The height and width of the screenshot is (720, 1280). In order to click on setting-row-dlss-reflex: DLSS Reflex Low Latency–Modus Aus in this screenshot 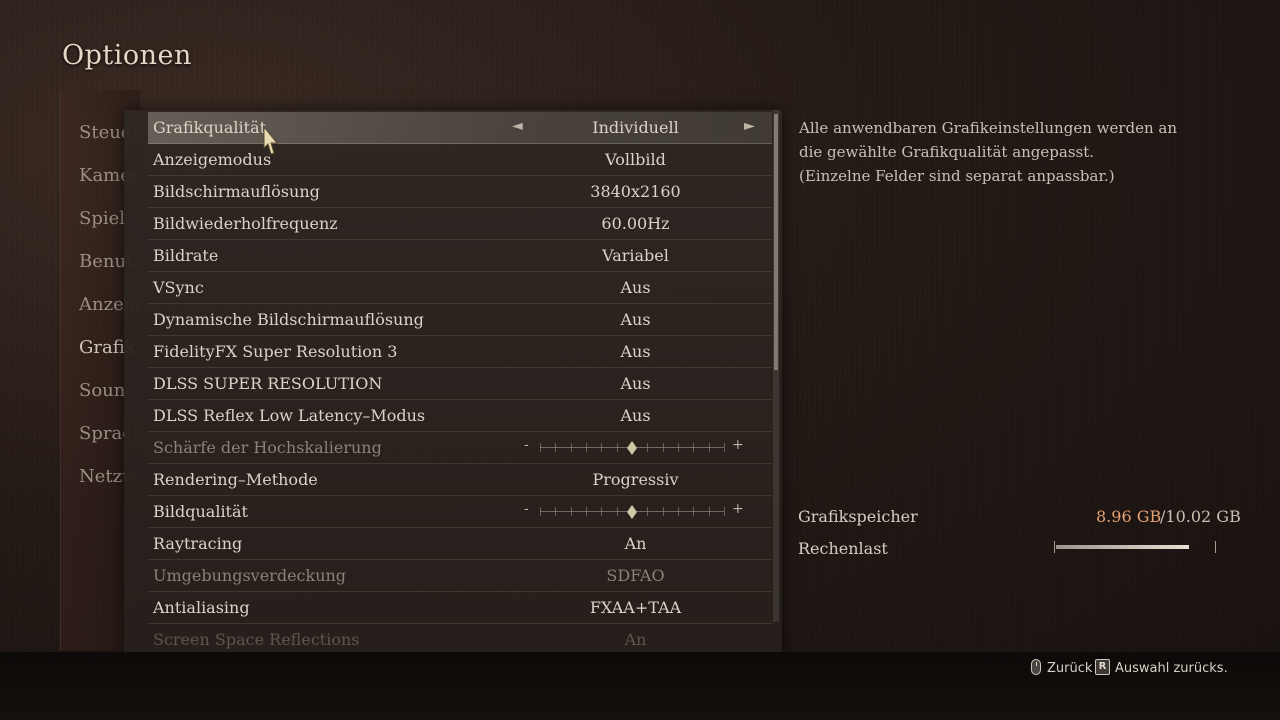, I will do `click(460, 416)`.